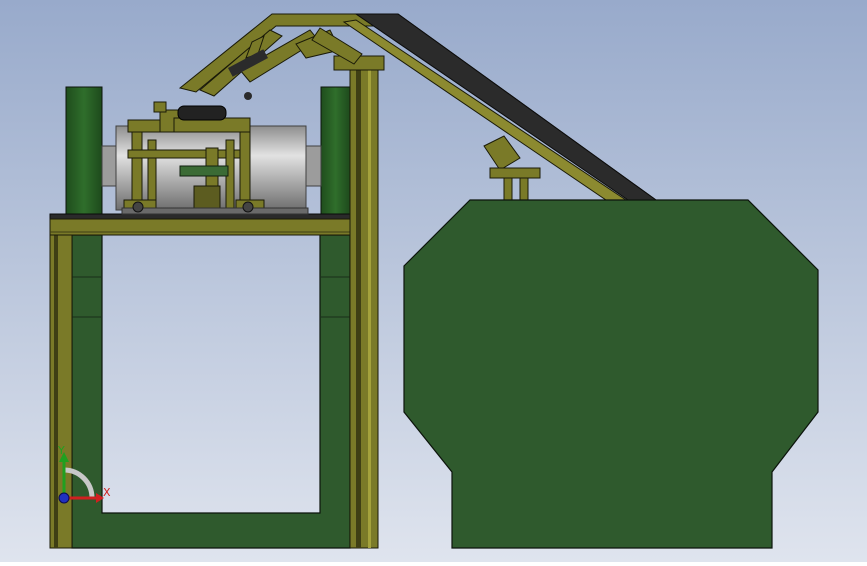 The image size is (867, 566). I want to click on center-column-highlight, so click(369, 304).